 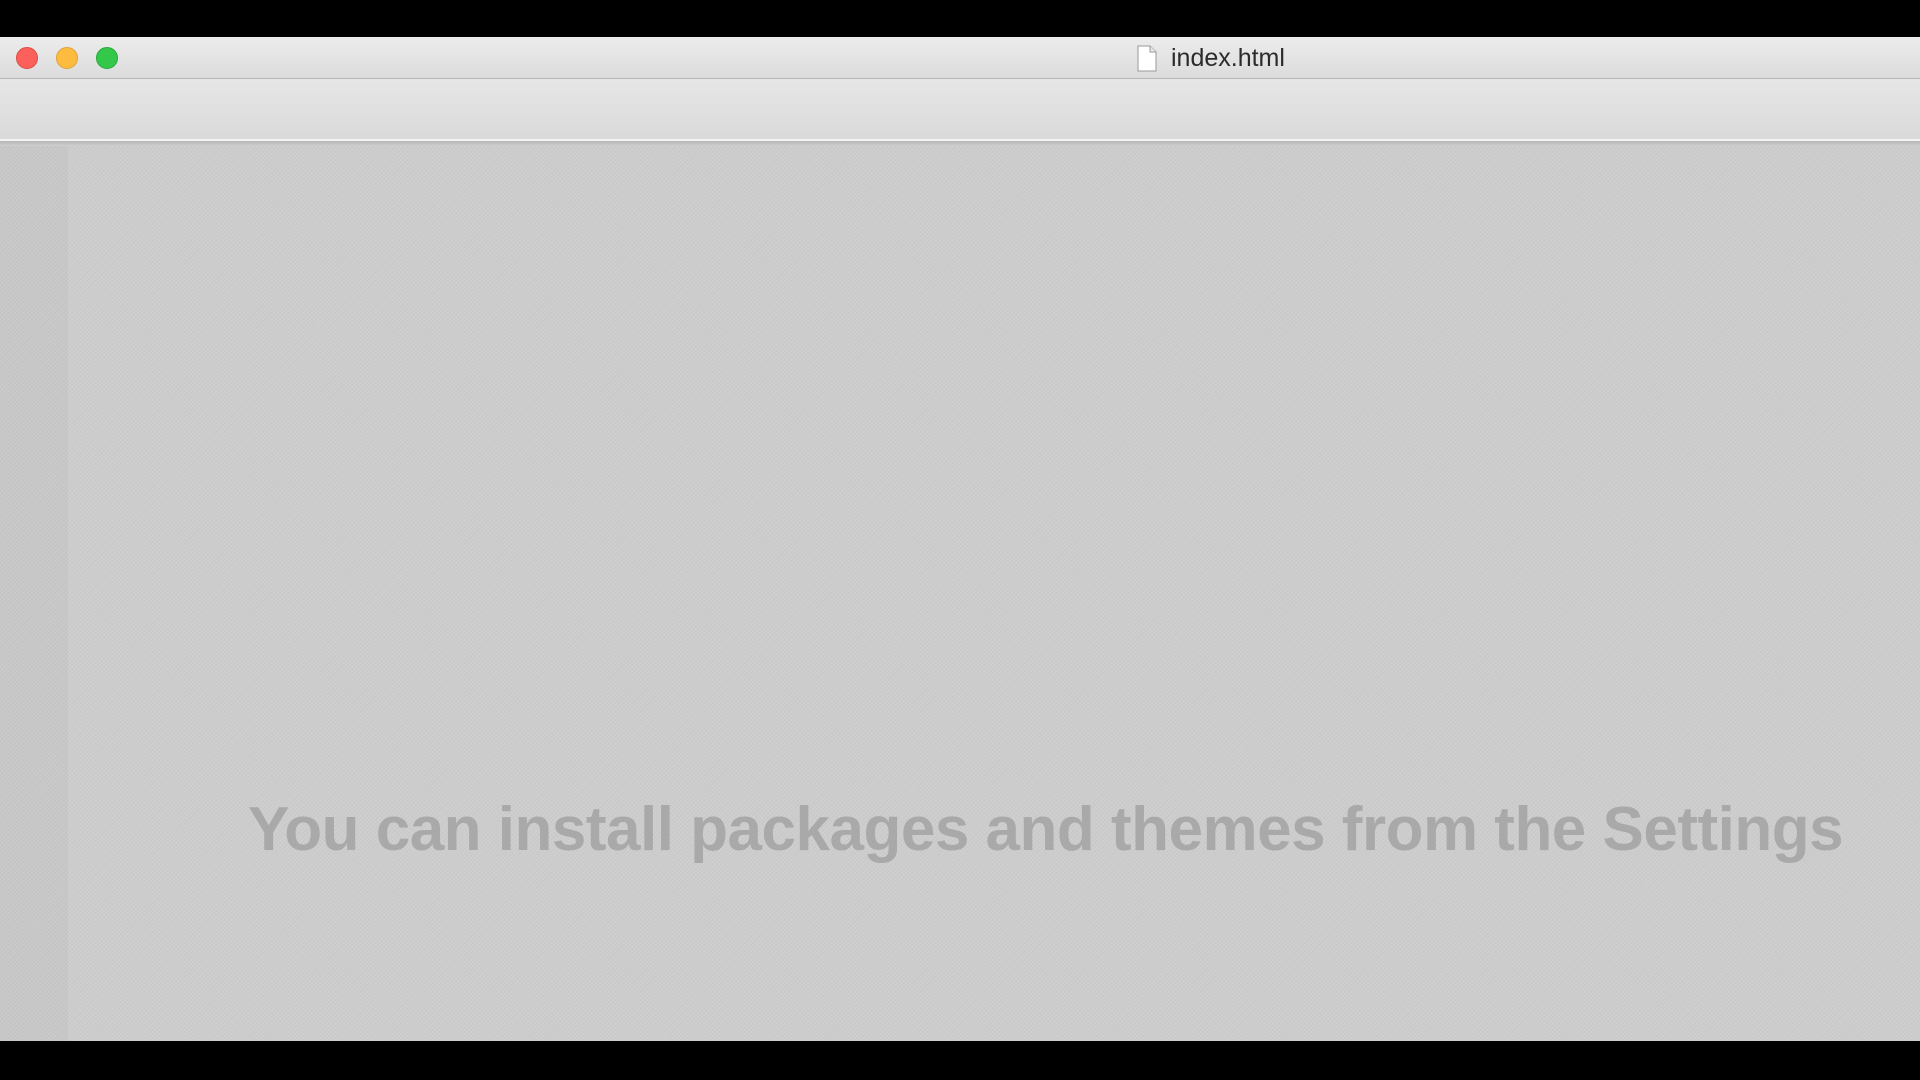 What do you see at coordinates (67, 58) in the screenshot?
I see `minimize-window-button` at bounding box center [67, 58].